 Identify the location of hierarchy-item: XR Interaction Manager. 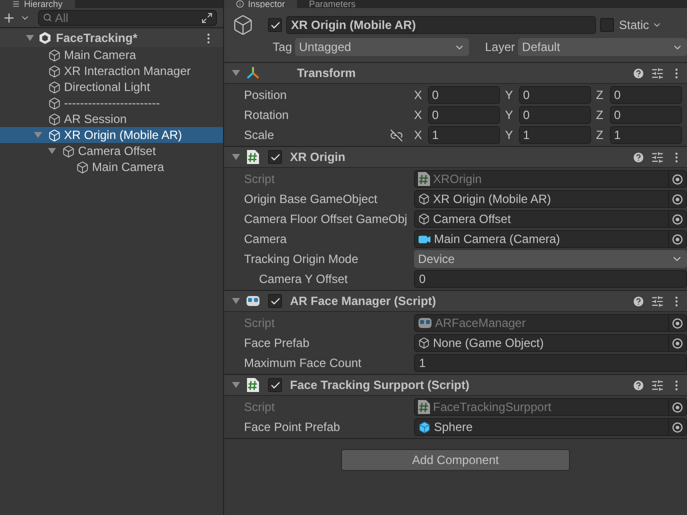
(111, 71).